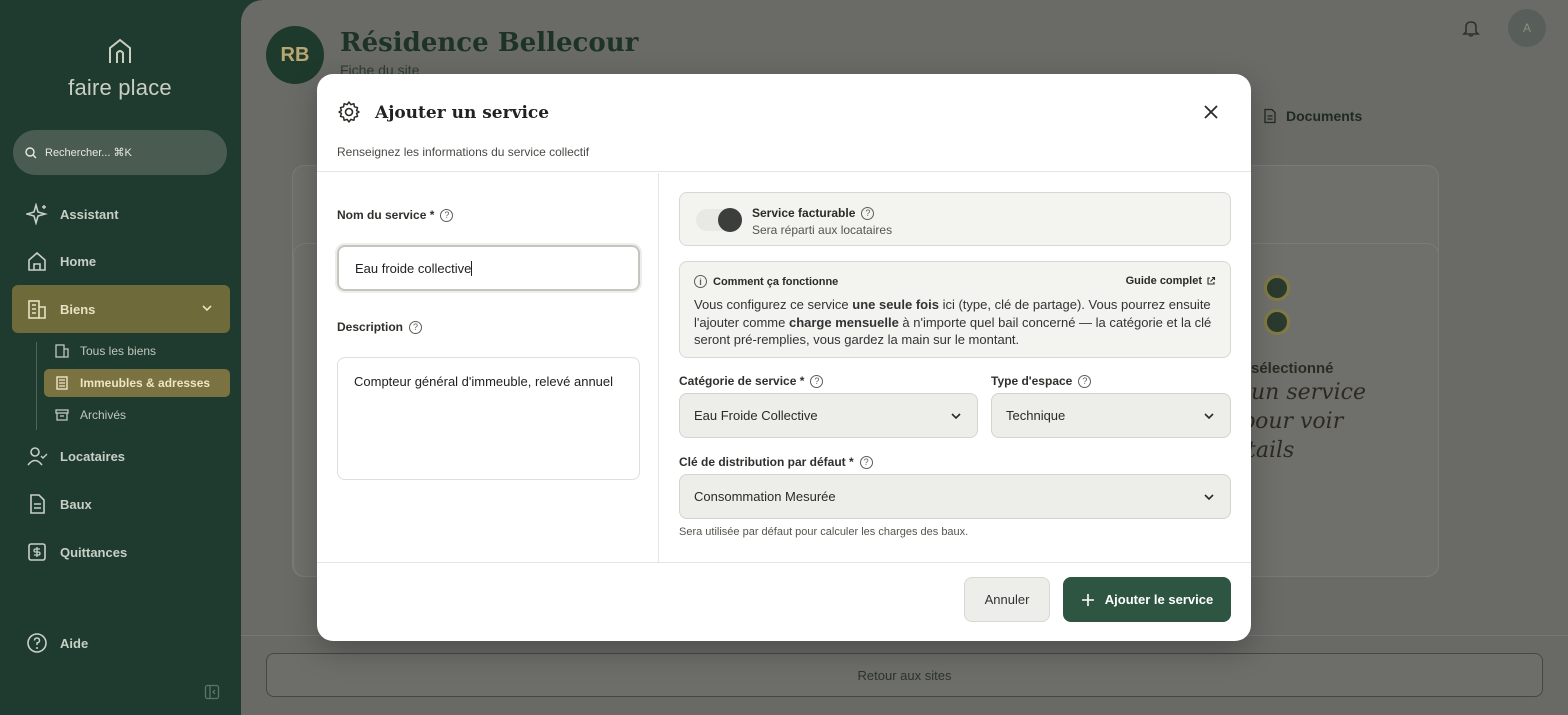  What do you see at coordinates (773, 304) in the screenshot?
I see `info-text-part: Vous configurez ce service` at bounding box center [773, 304].